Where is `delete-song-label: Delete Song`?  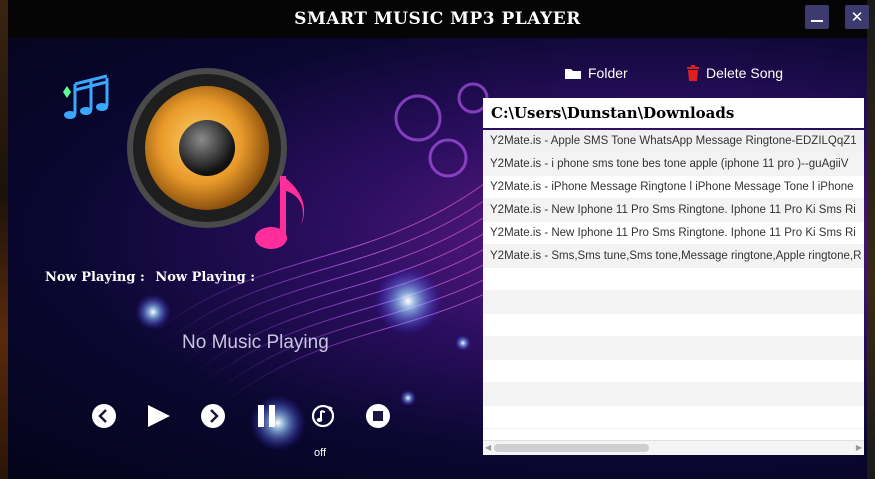 delete-song-label: Delete Song is located at coordinates (745, 73).